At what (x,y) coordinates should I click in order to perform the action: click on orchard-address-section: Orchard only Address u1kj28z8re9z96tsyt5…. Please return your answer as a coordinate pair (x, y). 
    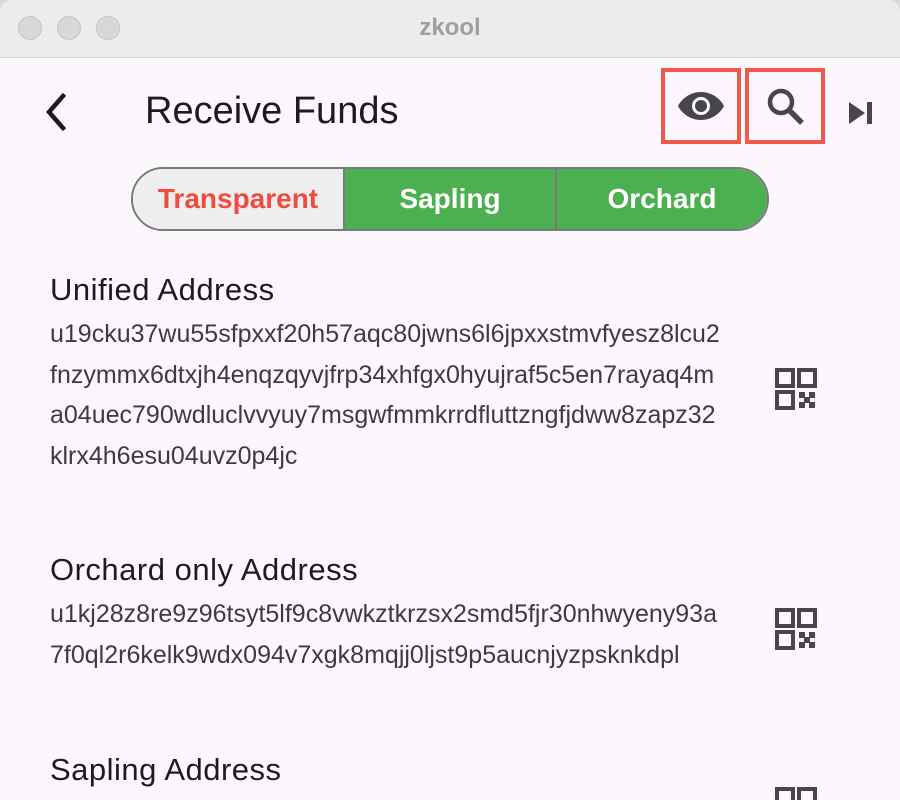
    Looking at the image, I should click on (400, 612).